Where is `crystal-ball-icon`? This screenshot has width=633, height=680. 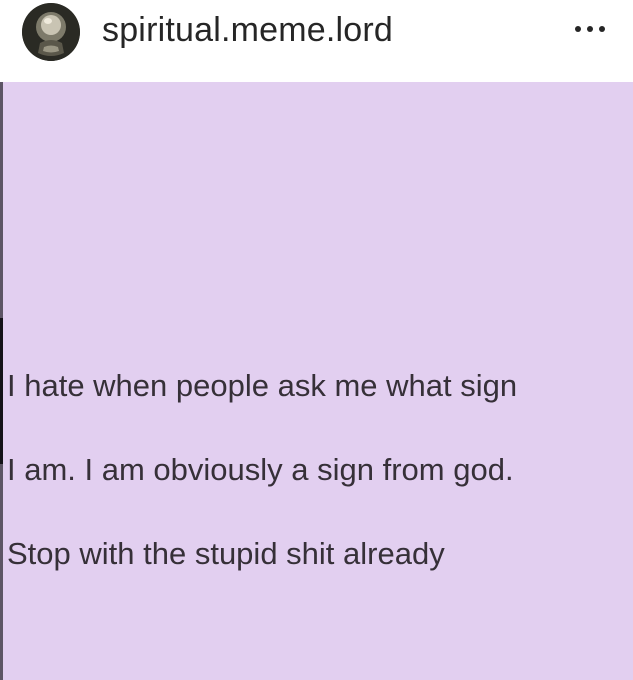 crystal-ball-icon is located at coordinates (51, 32).